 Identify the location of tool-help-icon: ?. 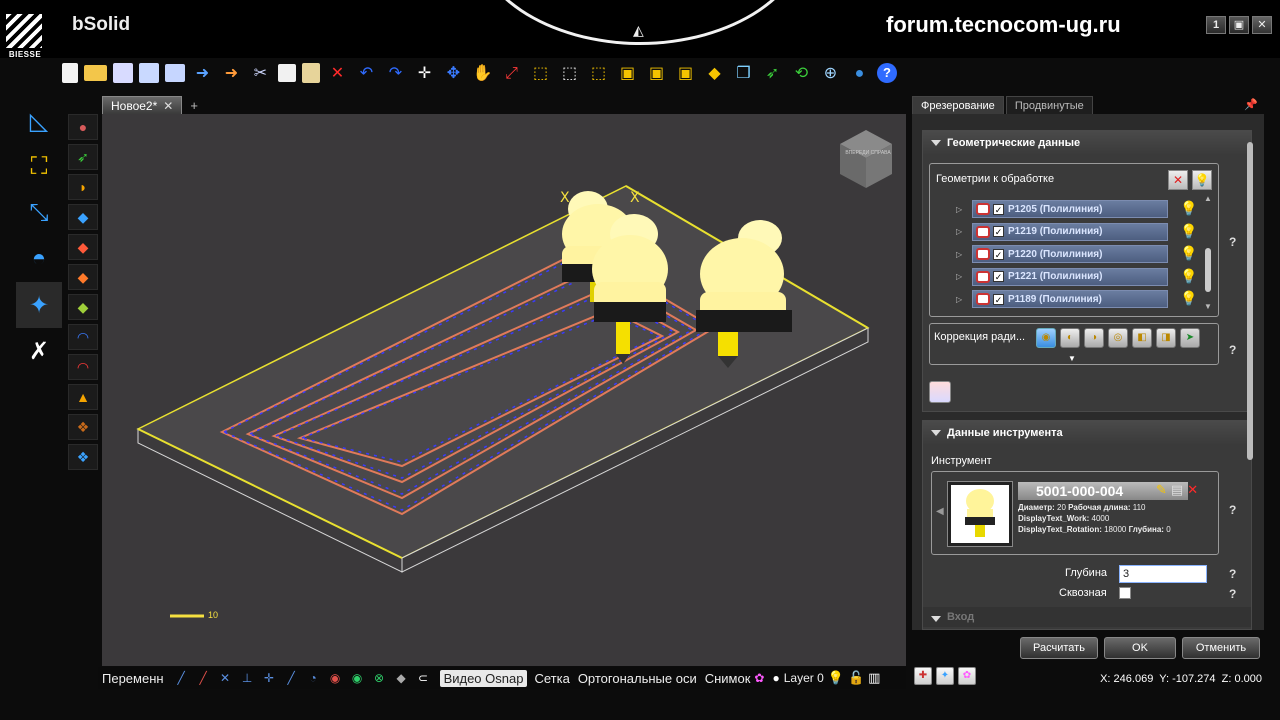
(1232, 510).